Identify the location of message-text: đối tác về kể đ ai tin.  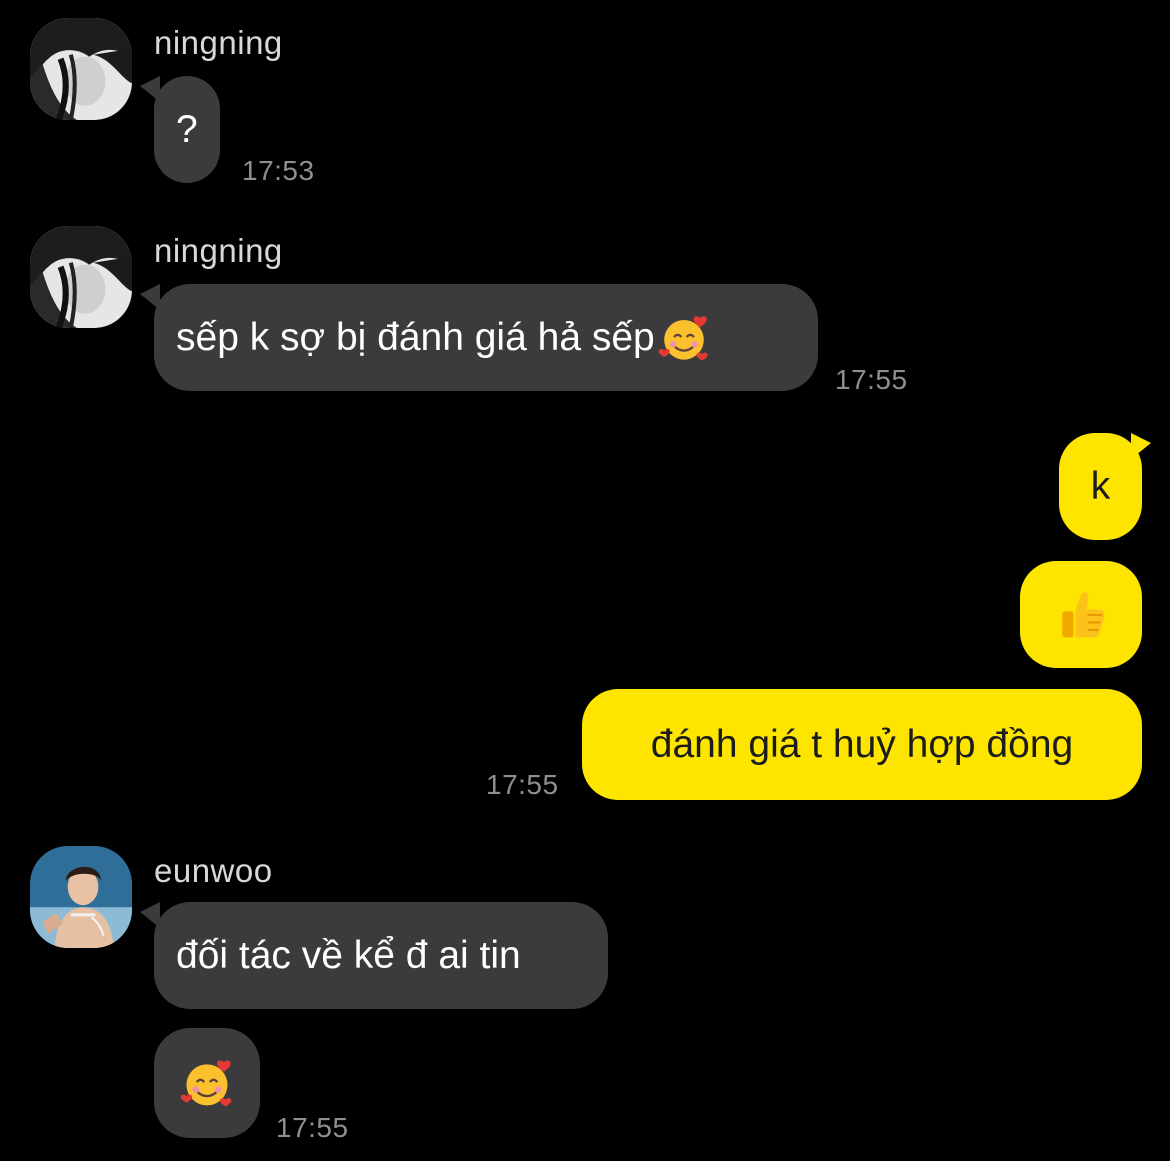
(348, 955).